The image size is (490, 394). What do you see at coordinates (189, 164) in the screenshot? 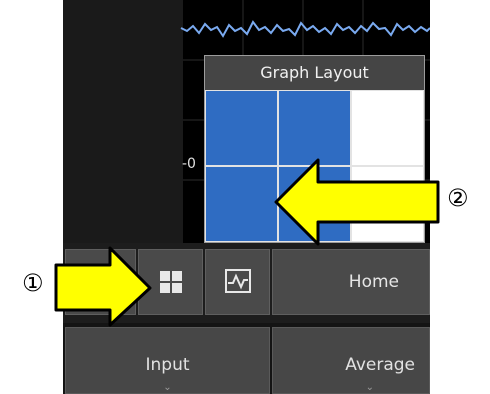
I see `y-axis-tick-label: -0` at bounding box center [189, 164].